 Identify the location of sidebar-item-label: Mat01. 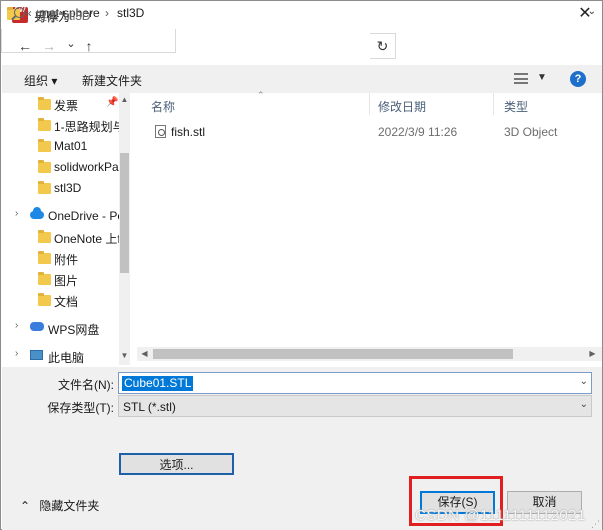
(71, 146).